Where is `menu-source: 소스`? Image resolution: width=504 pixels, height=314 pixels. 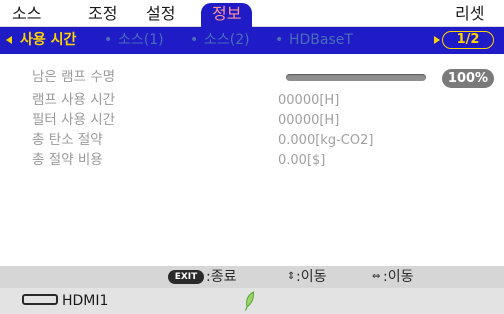
menu-source: 소스 is located at coordinates (26, 14).